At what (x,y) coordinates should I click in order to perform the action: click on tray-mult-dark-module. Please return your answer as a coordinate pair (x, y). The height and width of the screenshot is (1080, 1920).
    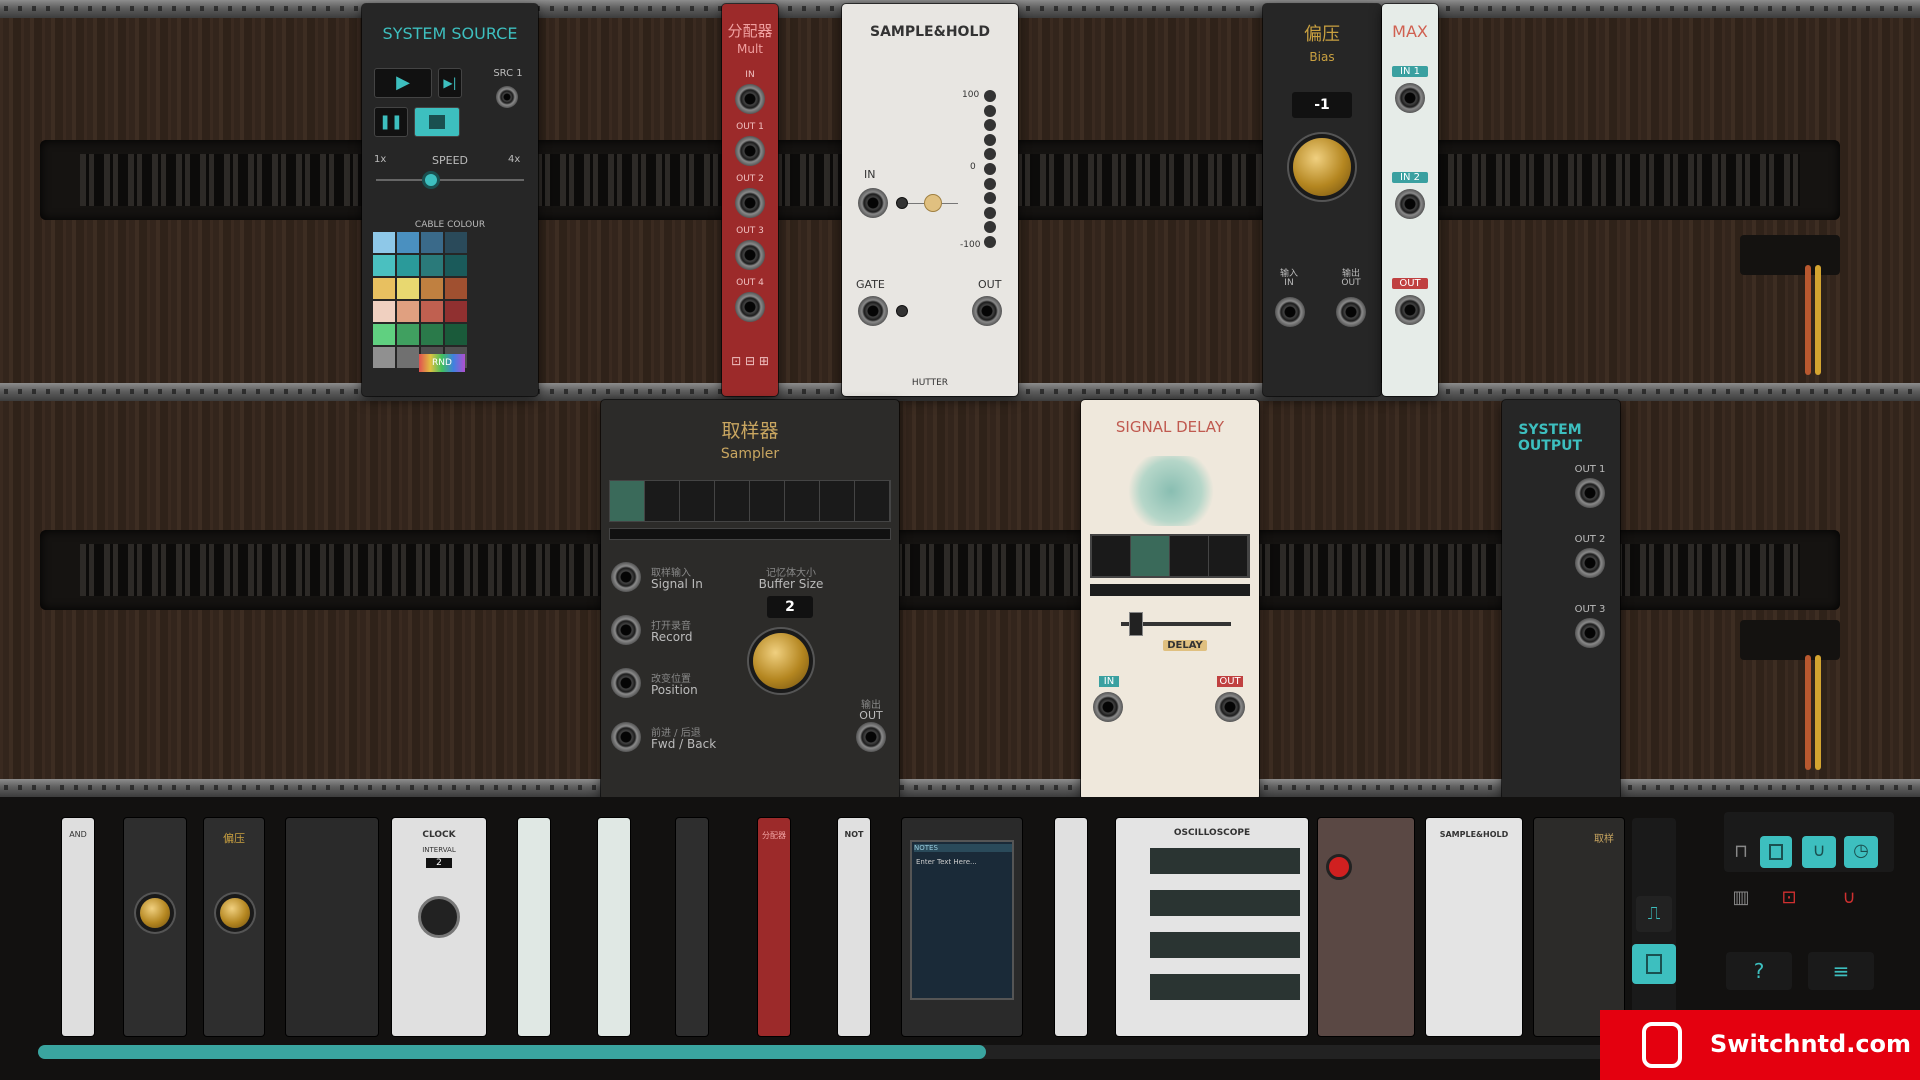
    Looking at the image, I should click on (692, 927).